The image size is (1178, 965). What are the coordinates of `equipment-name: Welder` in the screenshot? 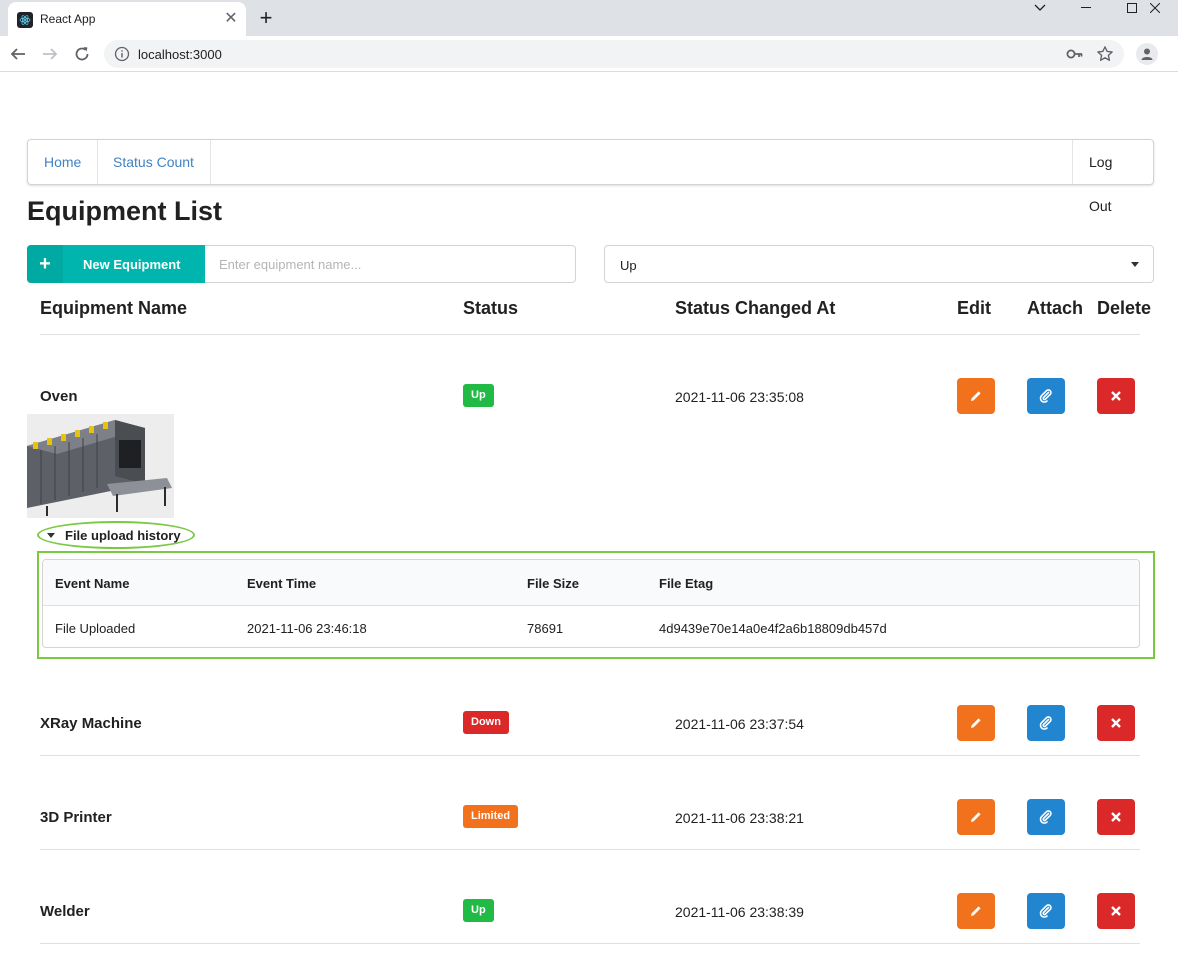 It's located at (65, 911).